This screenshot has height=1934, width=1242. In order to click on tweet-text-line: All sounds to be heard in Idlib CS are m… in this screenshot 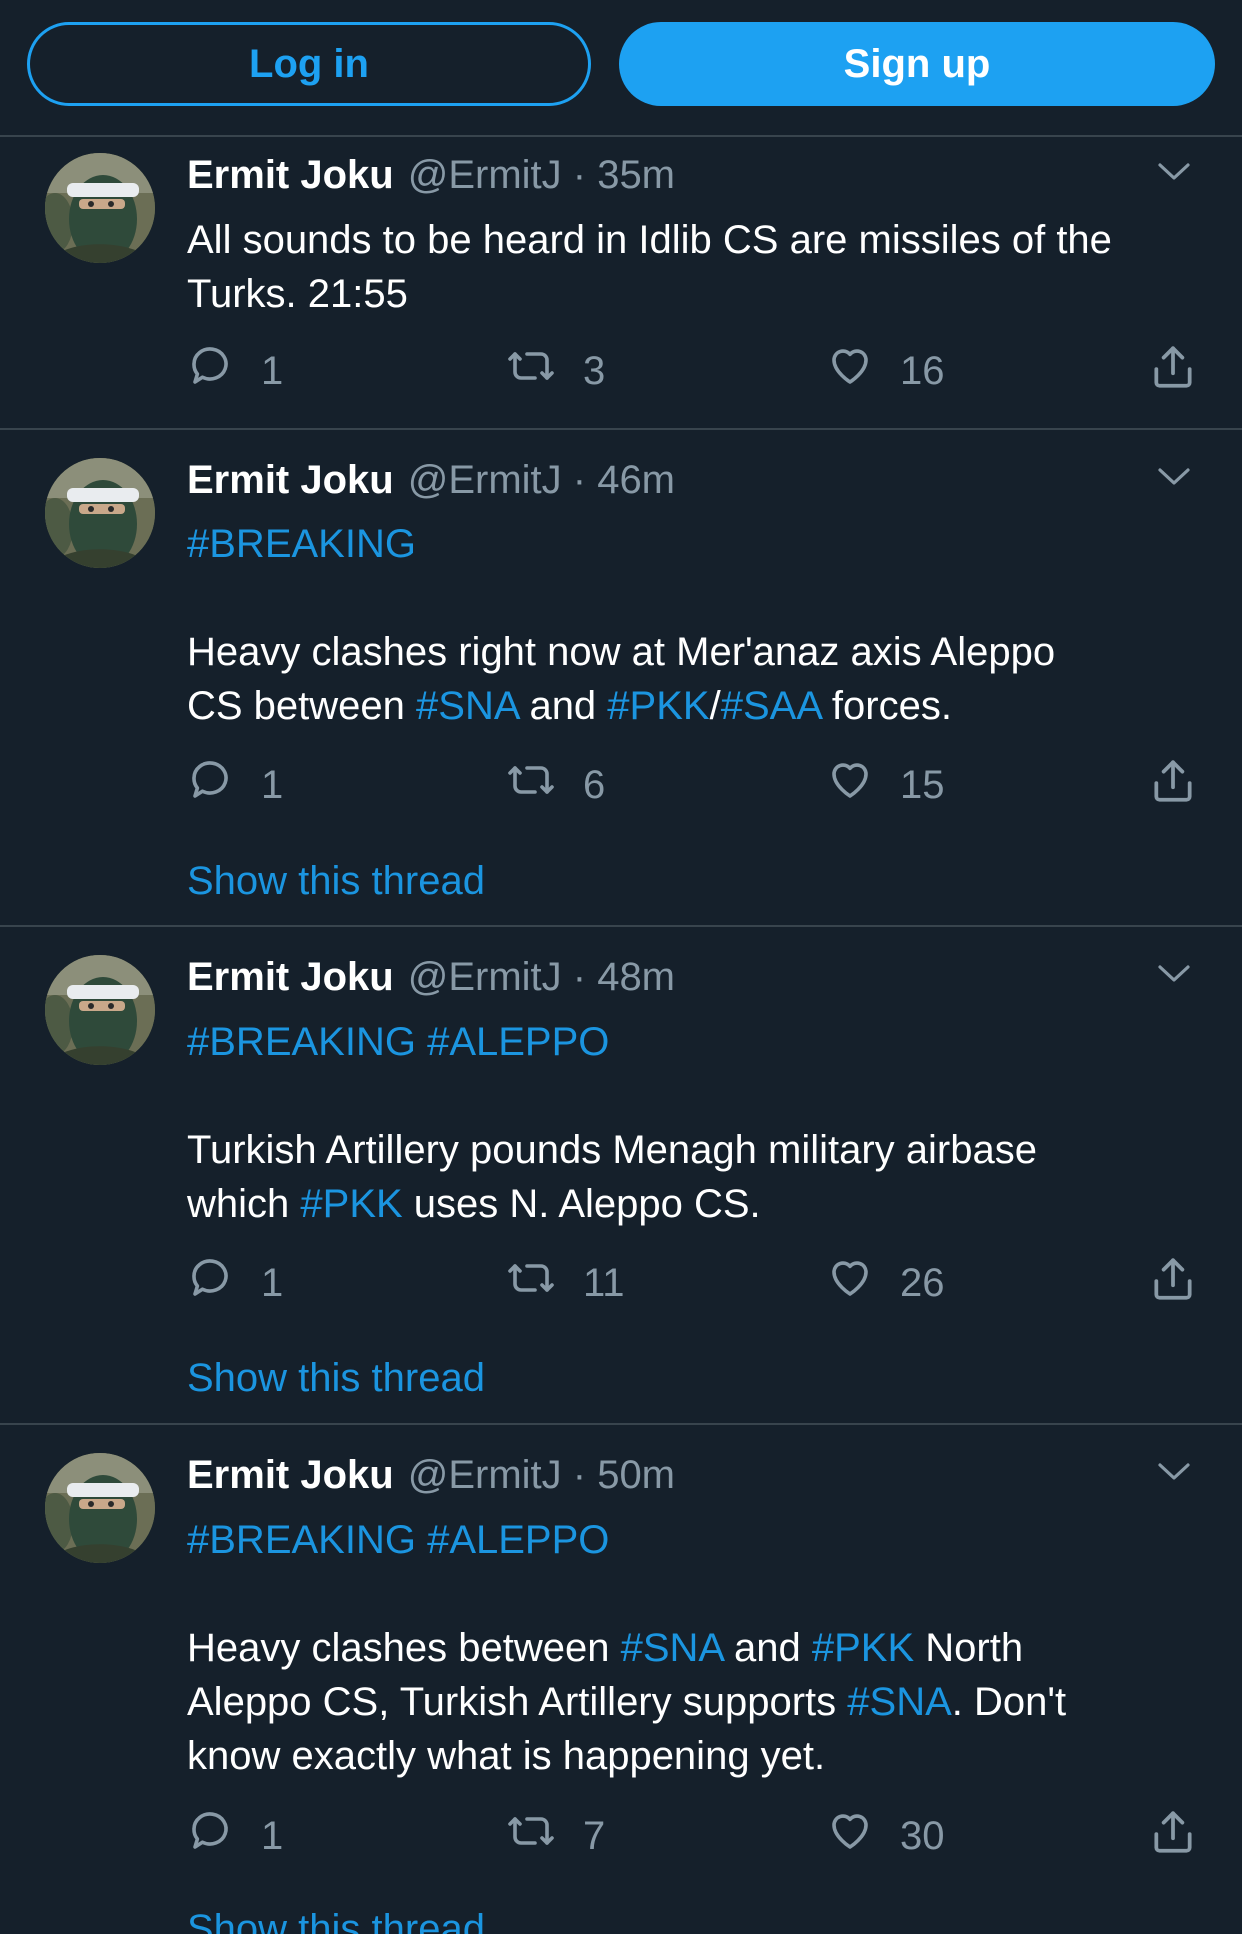, I will do `click(697, 240)`.